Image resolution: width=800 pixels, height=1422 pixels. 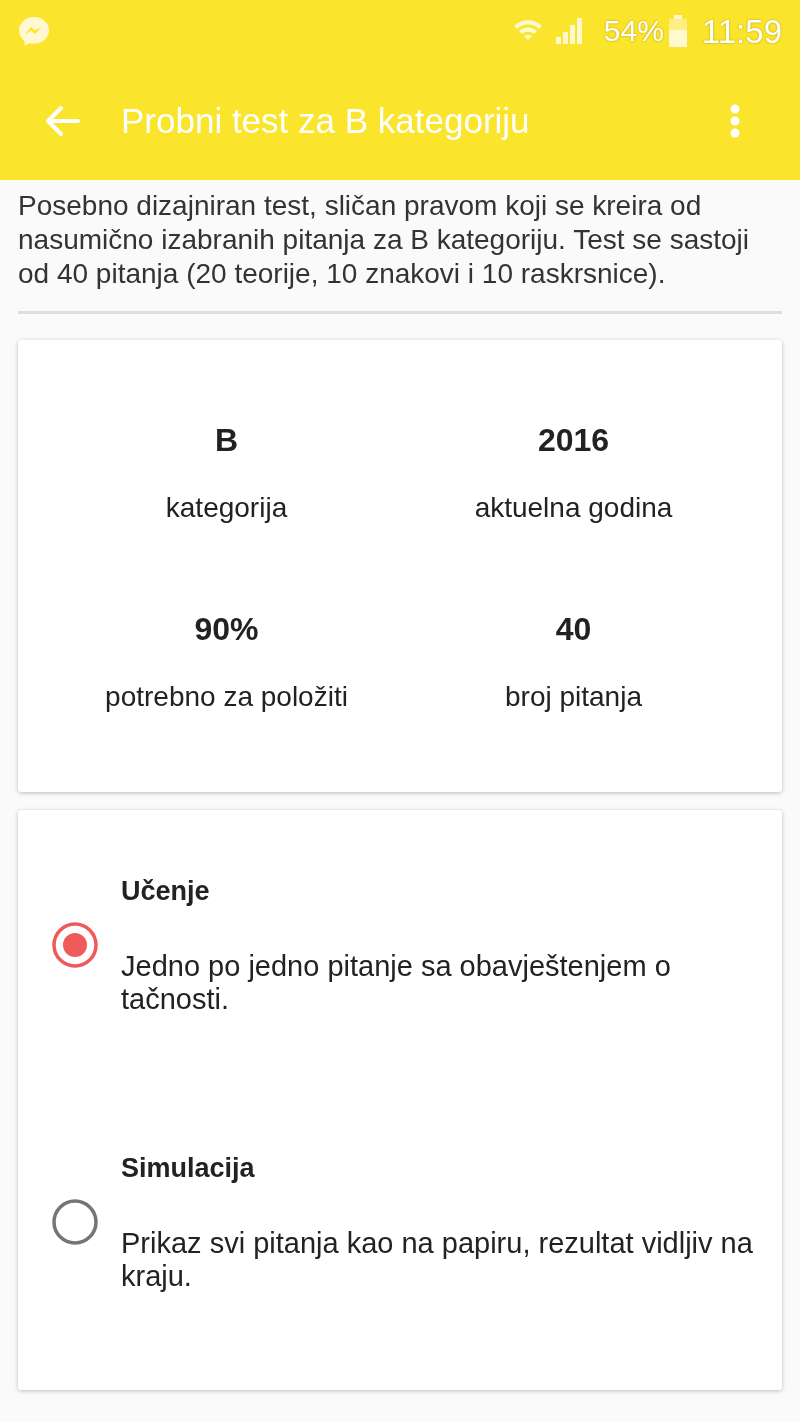 I want to click on stat-value: 40, so click(x=573, y=629).